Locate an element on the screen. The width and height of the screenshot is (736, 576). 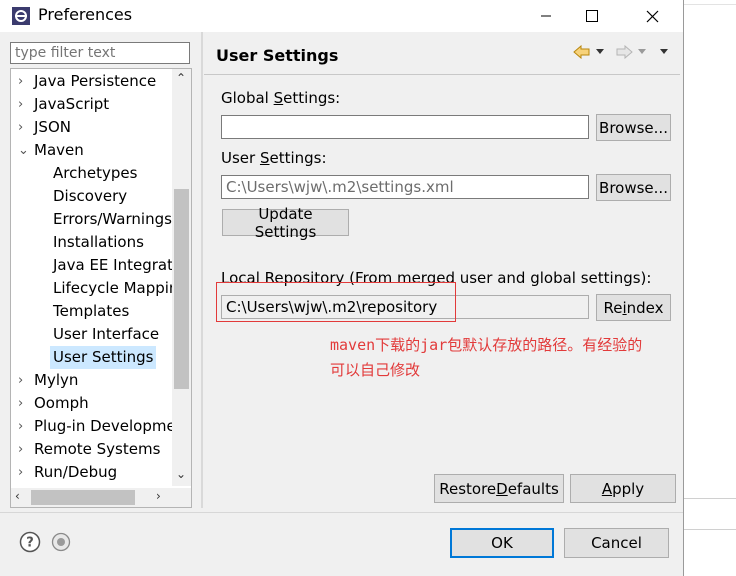
tree-item-label: Plug-in Developme is located at coordinates (103, 426).